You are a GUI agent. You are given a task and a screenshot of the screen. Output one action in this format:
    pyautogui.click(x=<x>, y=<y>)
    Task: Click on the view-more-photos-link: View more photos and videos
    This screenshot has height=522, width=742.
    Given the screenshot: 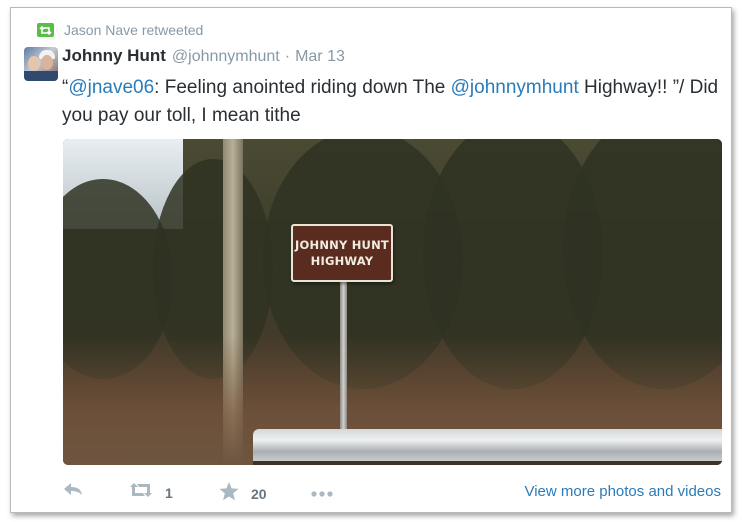 What is the action you would take?
    pyautogui.click(x=622, y=491)
    